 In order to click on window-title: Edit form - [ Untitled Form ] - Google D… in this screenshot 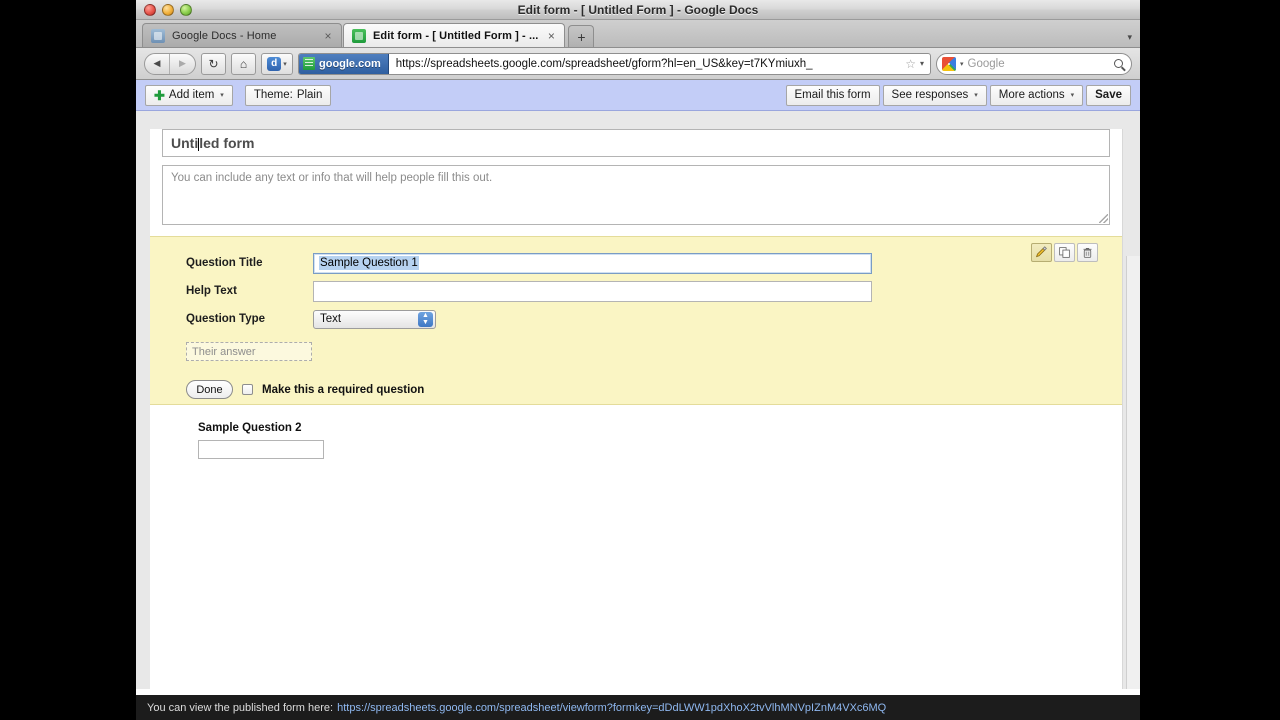, I will do `click(638, 10)`.